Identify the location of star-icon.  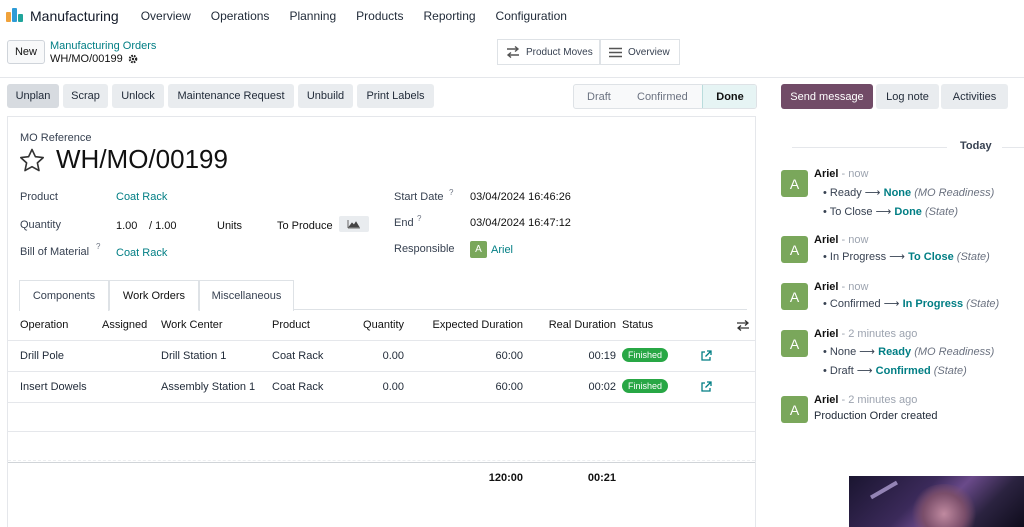
(32, 160).